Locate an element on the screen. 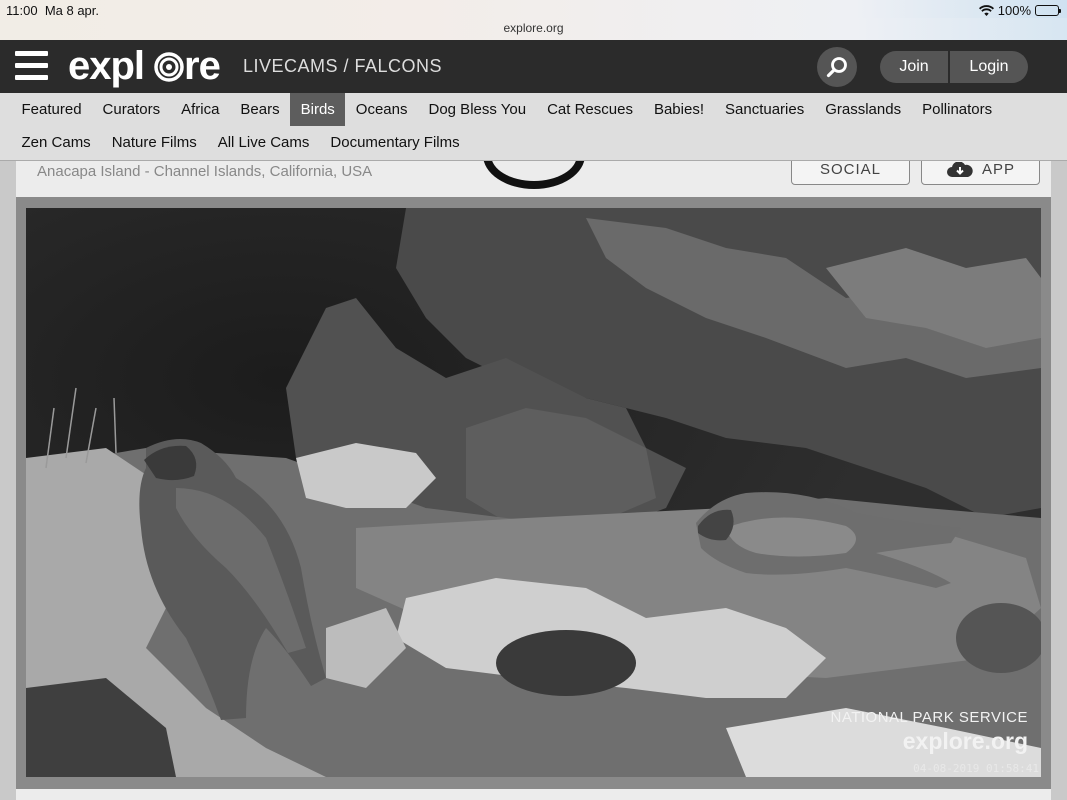  breadcrumb-section: LIVECAMS / FALCONS is located at coordinates (342, 66).